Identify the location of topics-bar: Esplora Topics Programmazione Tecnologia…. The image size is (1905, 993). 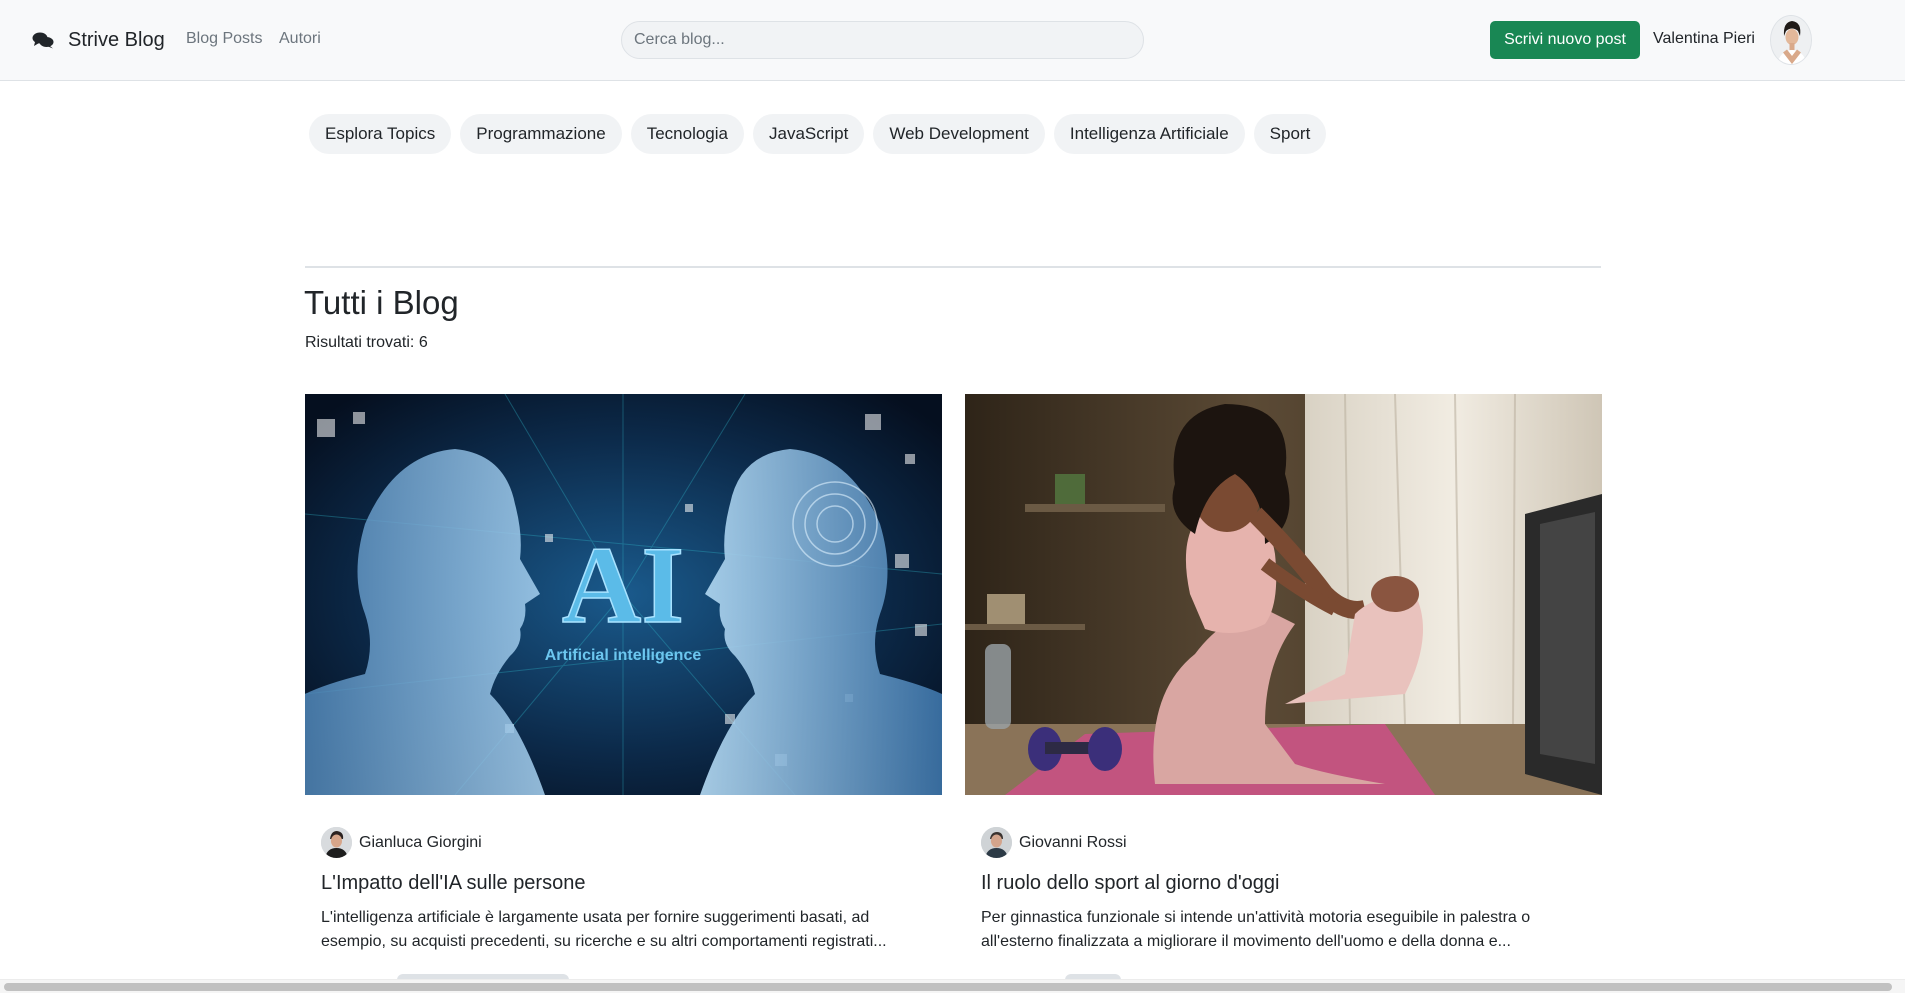
(818, 134).